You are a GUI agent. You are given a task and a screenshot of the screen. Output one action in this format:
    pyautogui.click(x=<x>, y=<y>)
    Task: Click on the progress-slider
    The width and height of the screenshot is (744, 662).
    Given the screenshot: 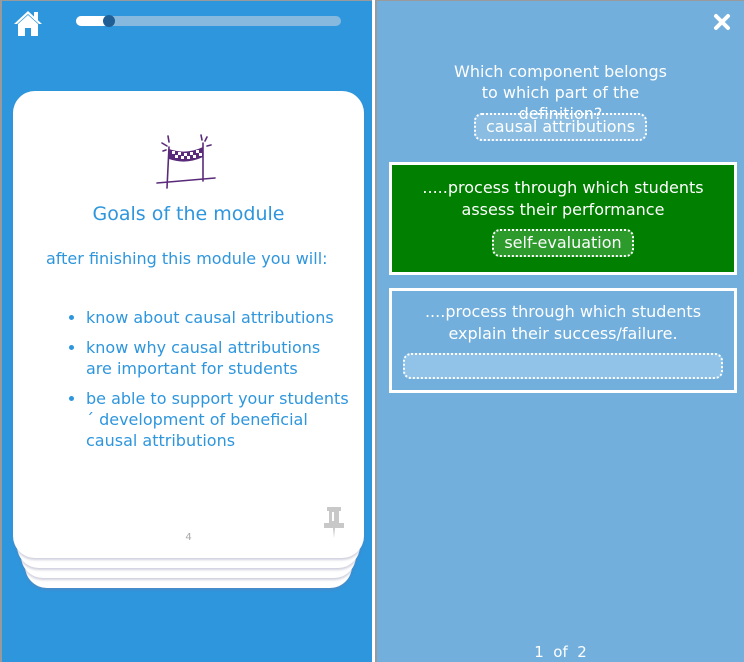 What is the action you would take?
    pyautogui.click(x=208, y=21)
    